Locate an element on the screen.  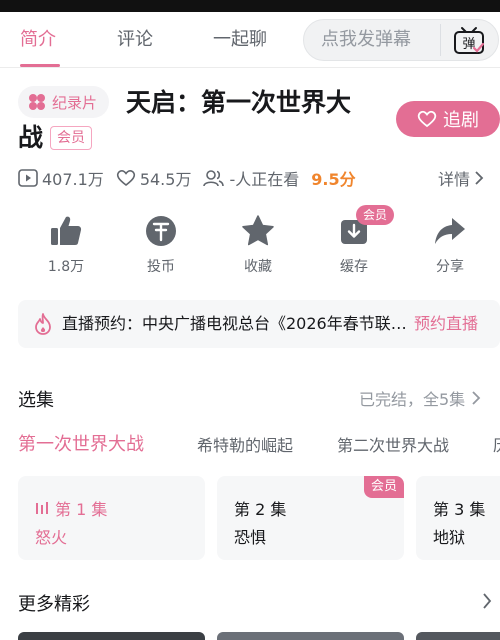
reserve-live-link: 预约直播 is located at coordinates (446, 324).